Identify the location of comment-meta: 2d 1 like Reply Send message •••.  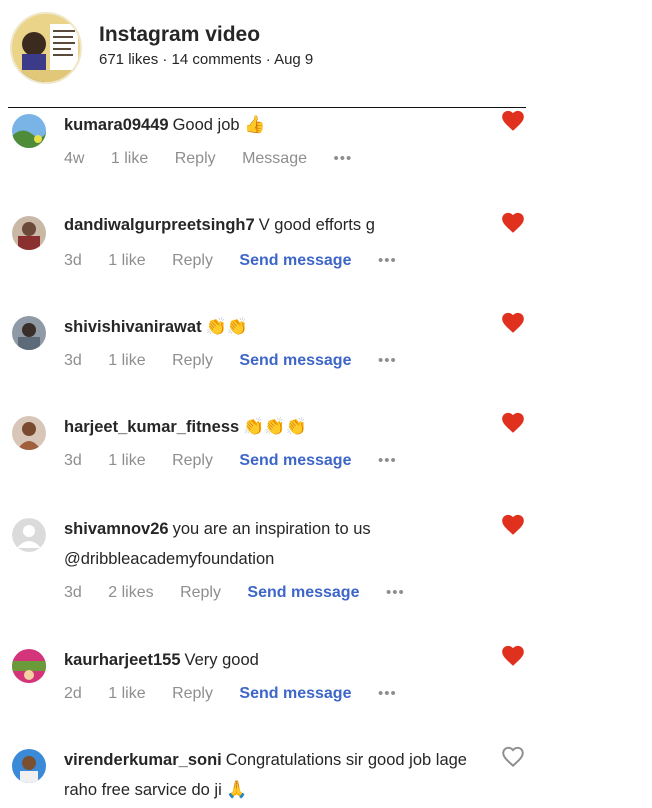
(230, 694).